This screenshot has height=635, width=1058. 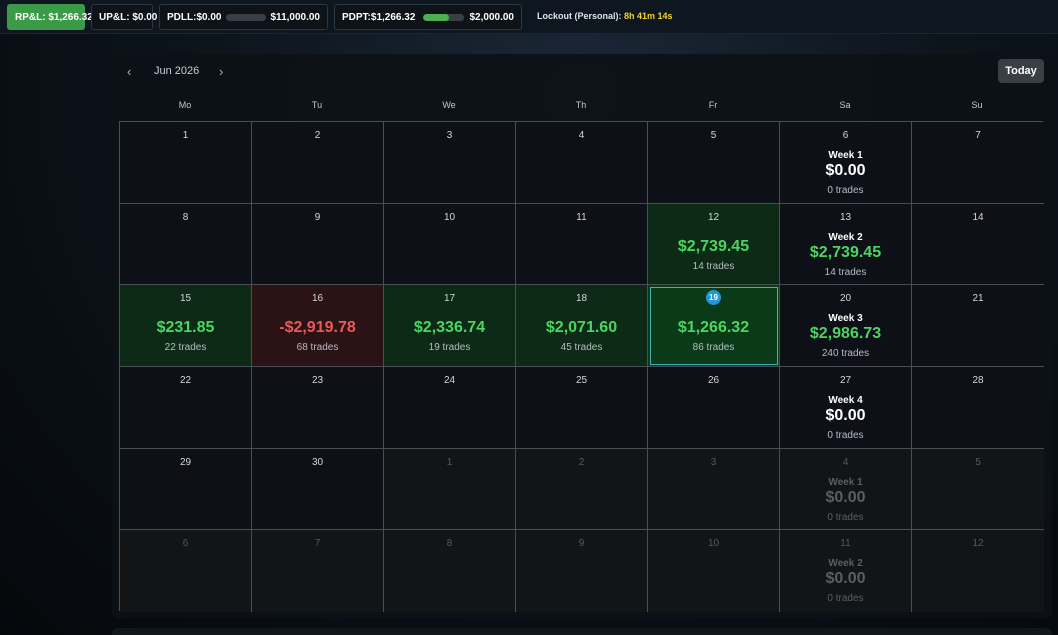 What do you see at coordinates (978, 244) in the screenshot?
I see `day-cell: 14` at bounding box center [978, 244].